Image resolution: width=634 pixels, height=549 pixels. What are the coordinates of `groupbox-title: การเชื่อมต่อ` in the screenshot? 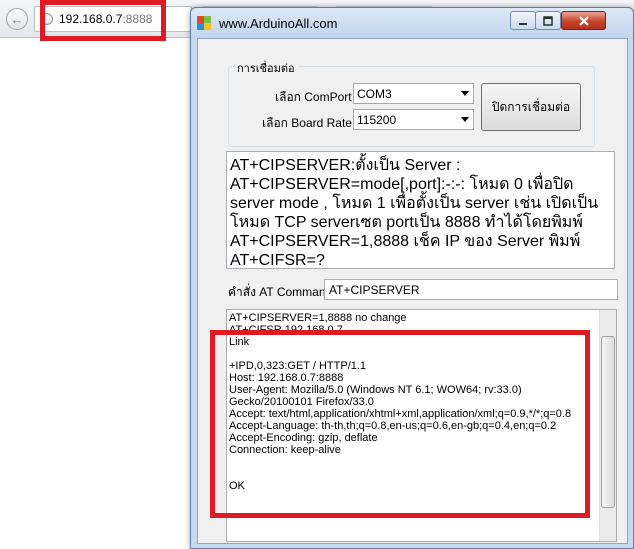 It's located at (266, 68).